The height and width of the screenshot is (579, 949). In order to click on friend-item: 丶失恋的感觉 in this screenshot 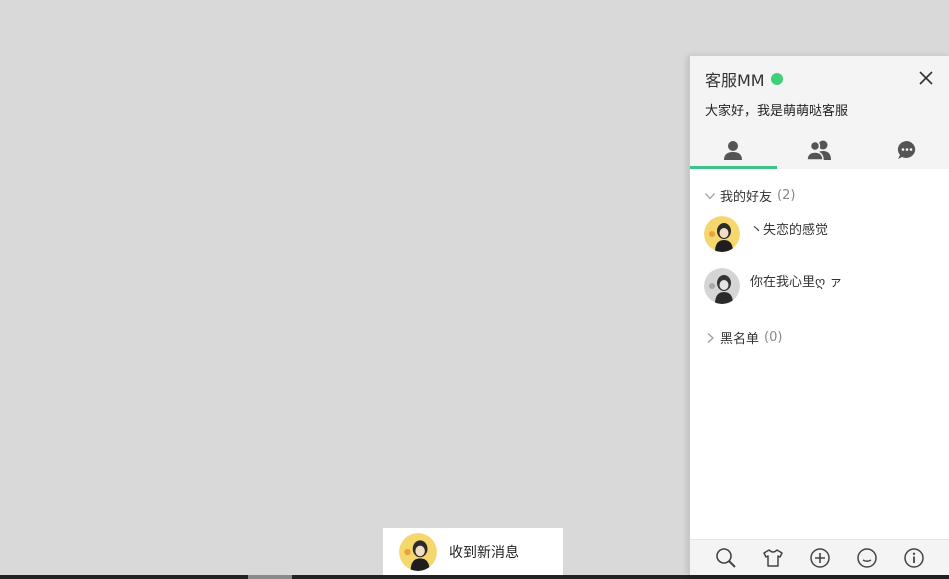, I will do `click(820, 236)`.